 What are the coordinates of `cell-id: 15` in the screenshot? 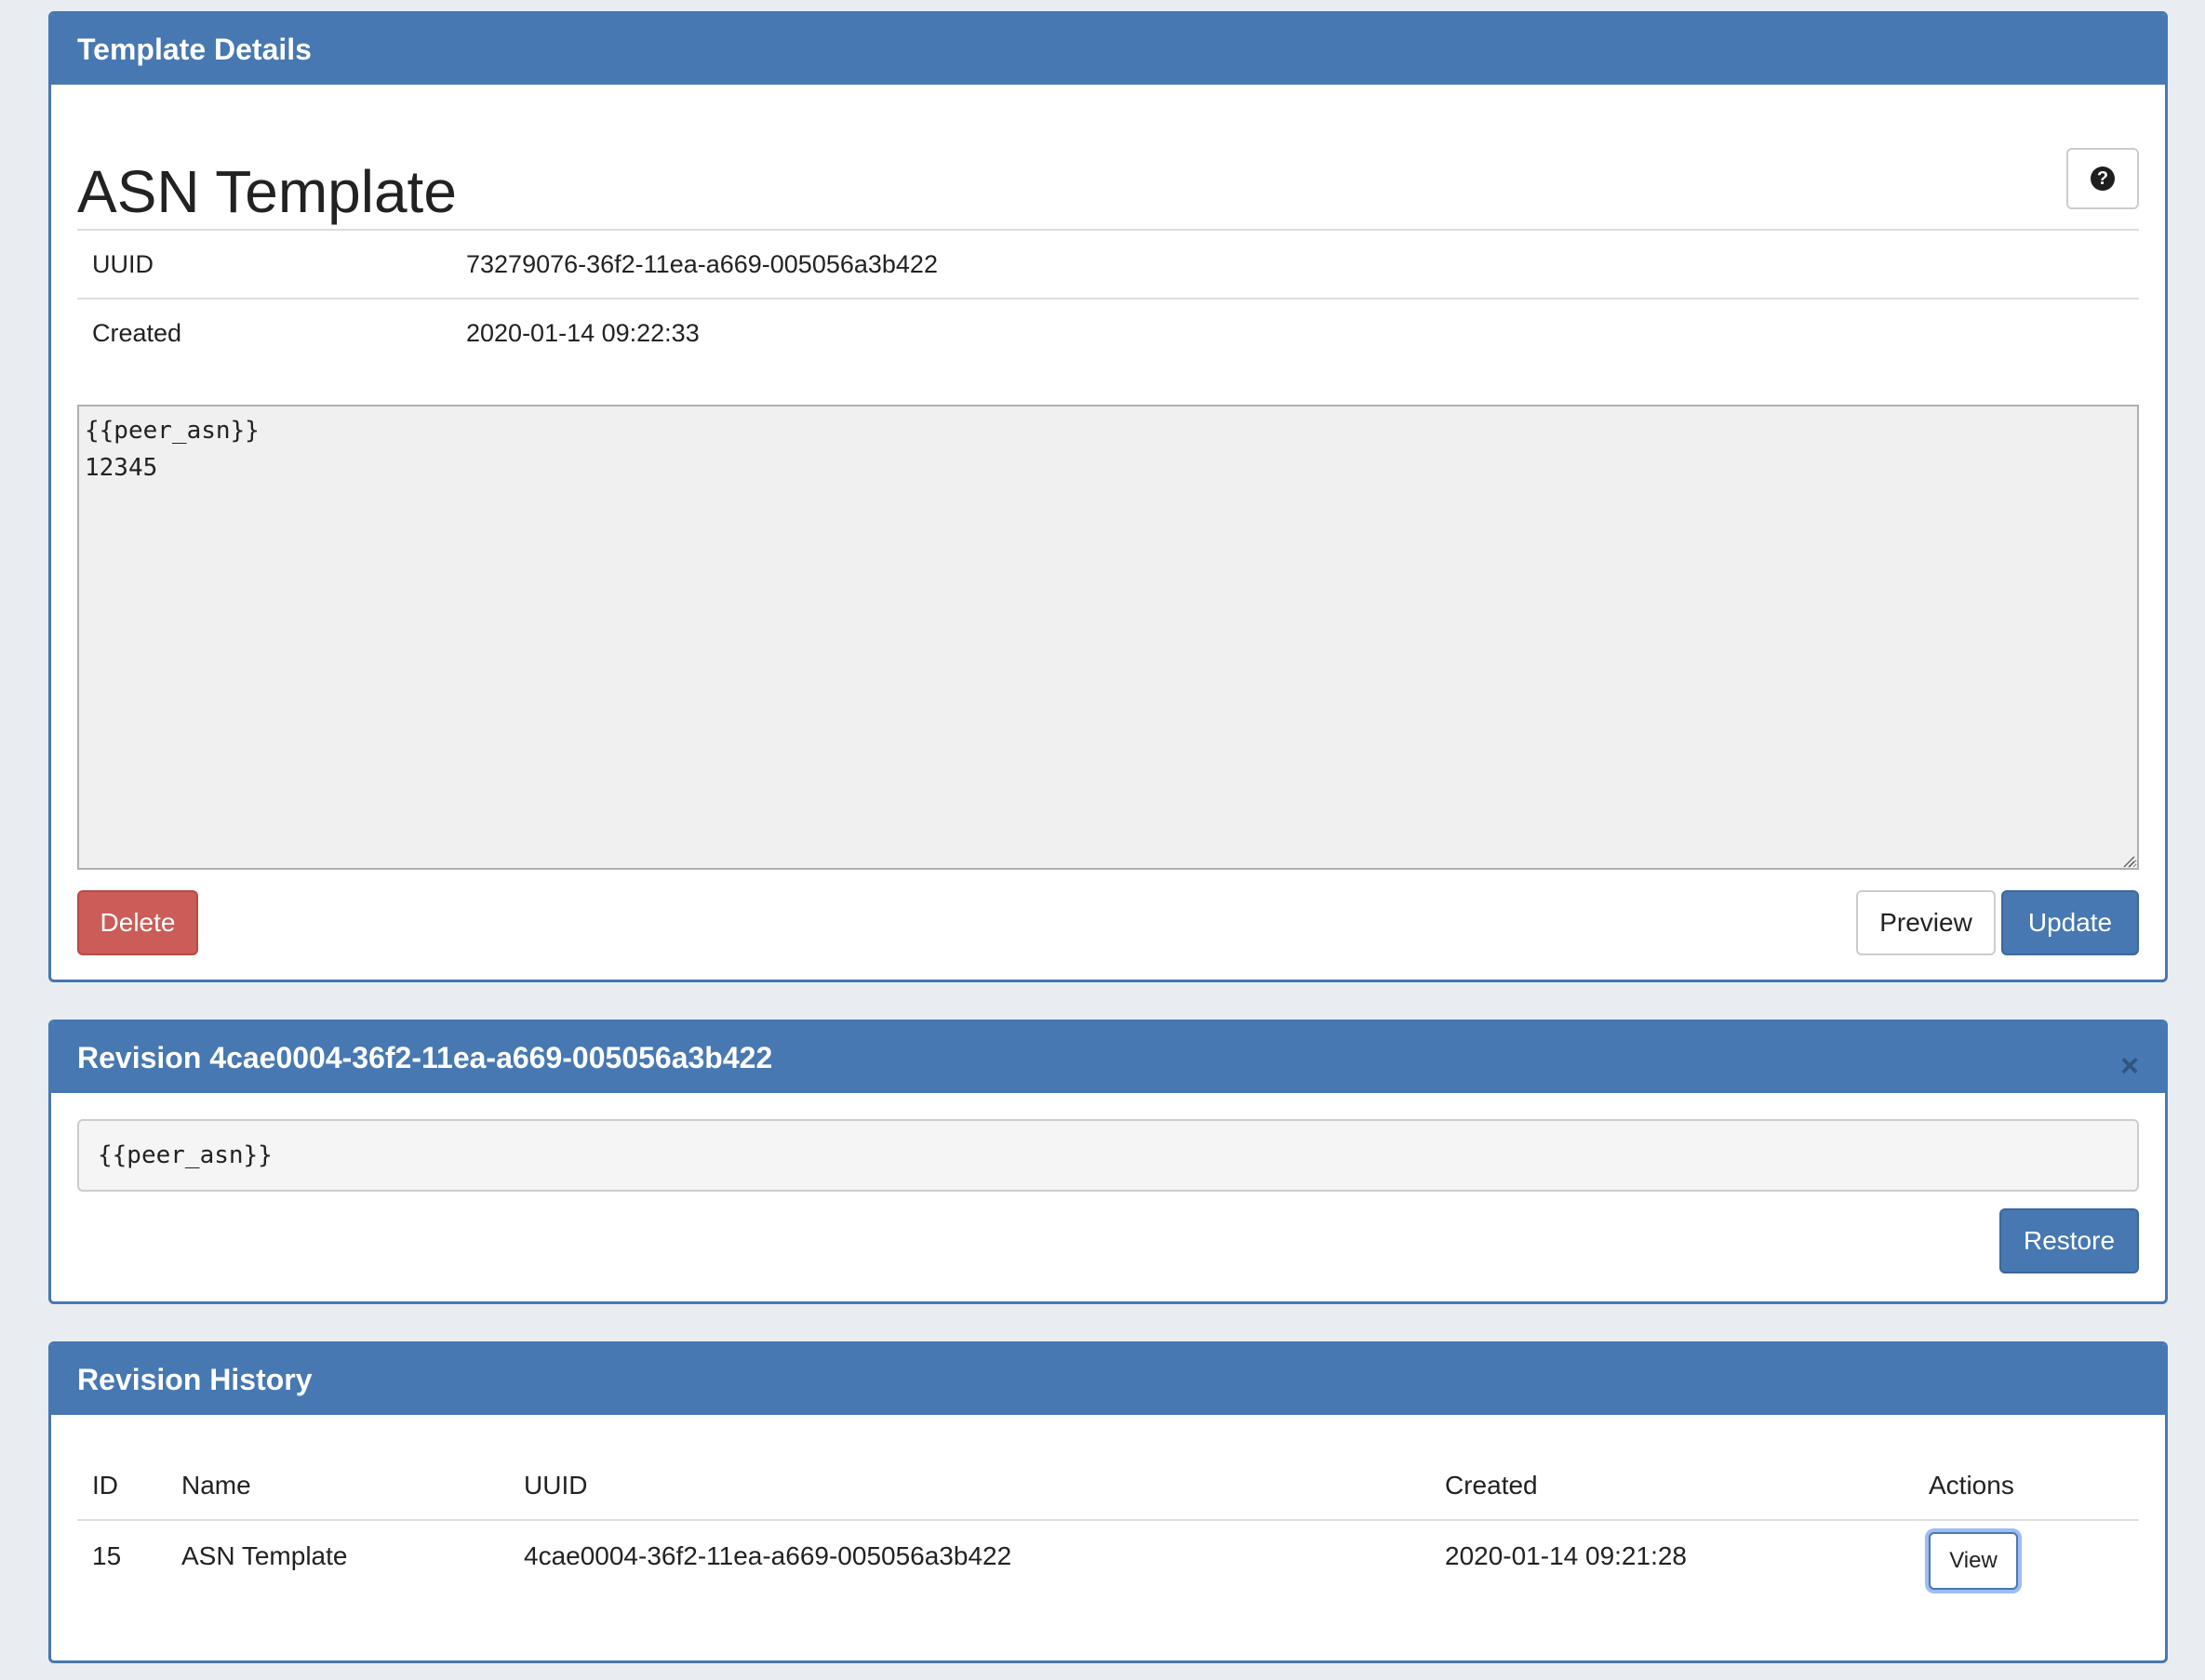 It's located at (107, 1555).